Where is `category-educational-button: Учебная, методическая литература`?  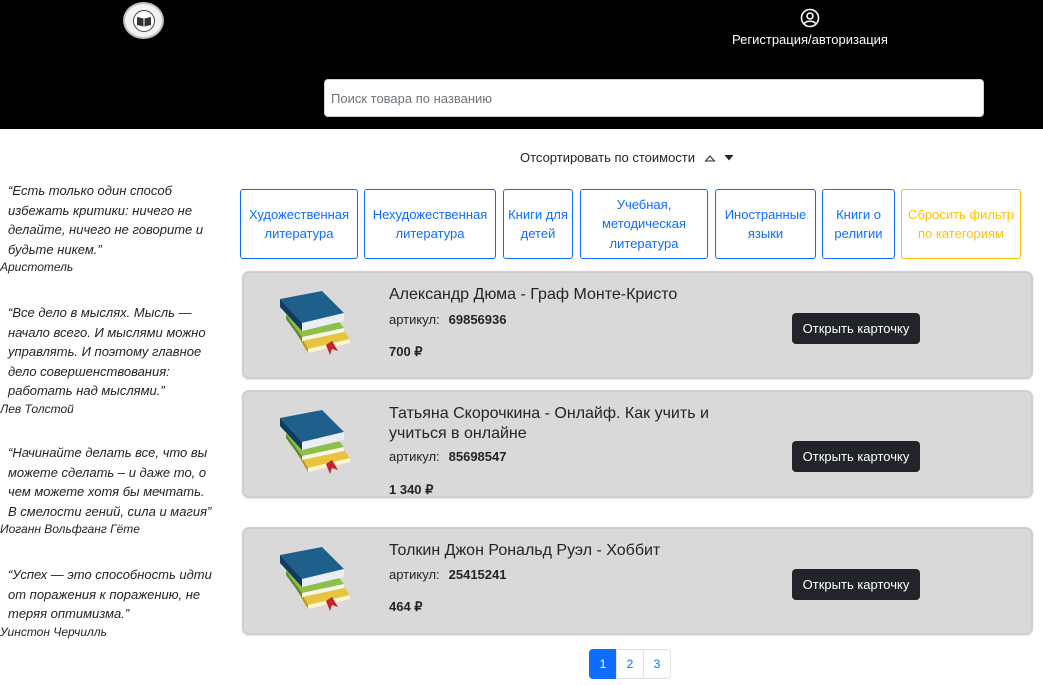 category-educational-button: Учебная, методическая литература is located at coordinates (644, 224).